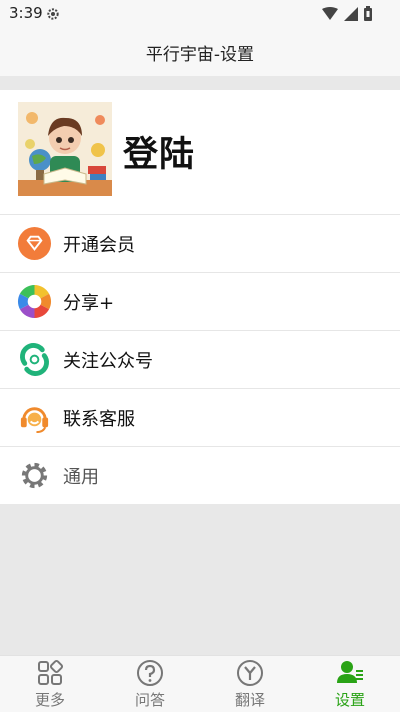  Describe the element at coordinates (349, 700) in the screenshot. I see `tab-label-settings: 设置` at that location.